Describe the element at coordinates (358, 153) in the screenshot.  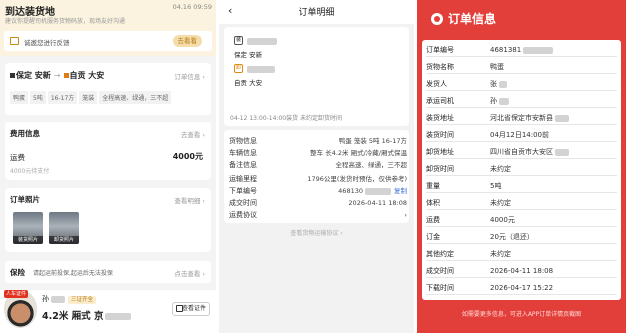
I see `detail-value: 整车 长4.2米 厢式/冷藏/厢式保温` at that location.